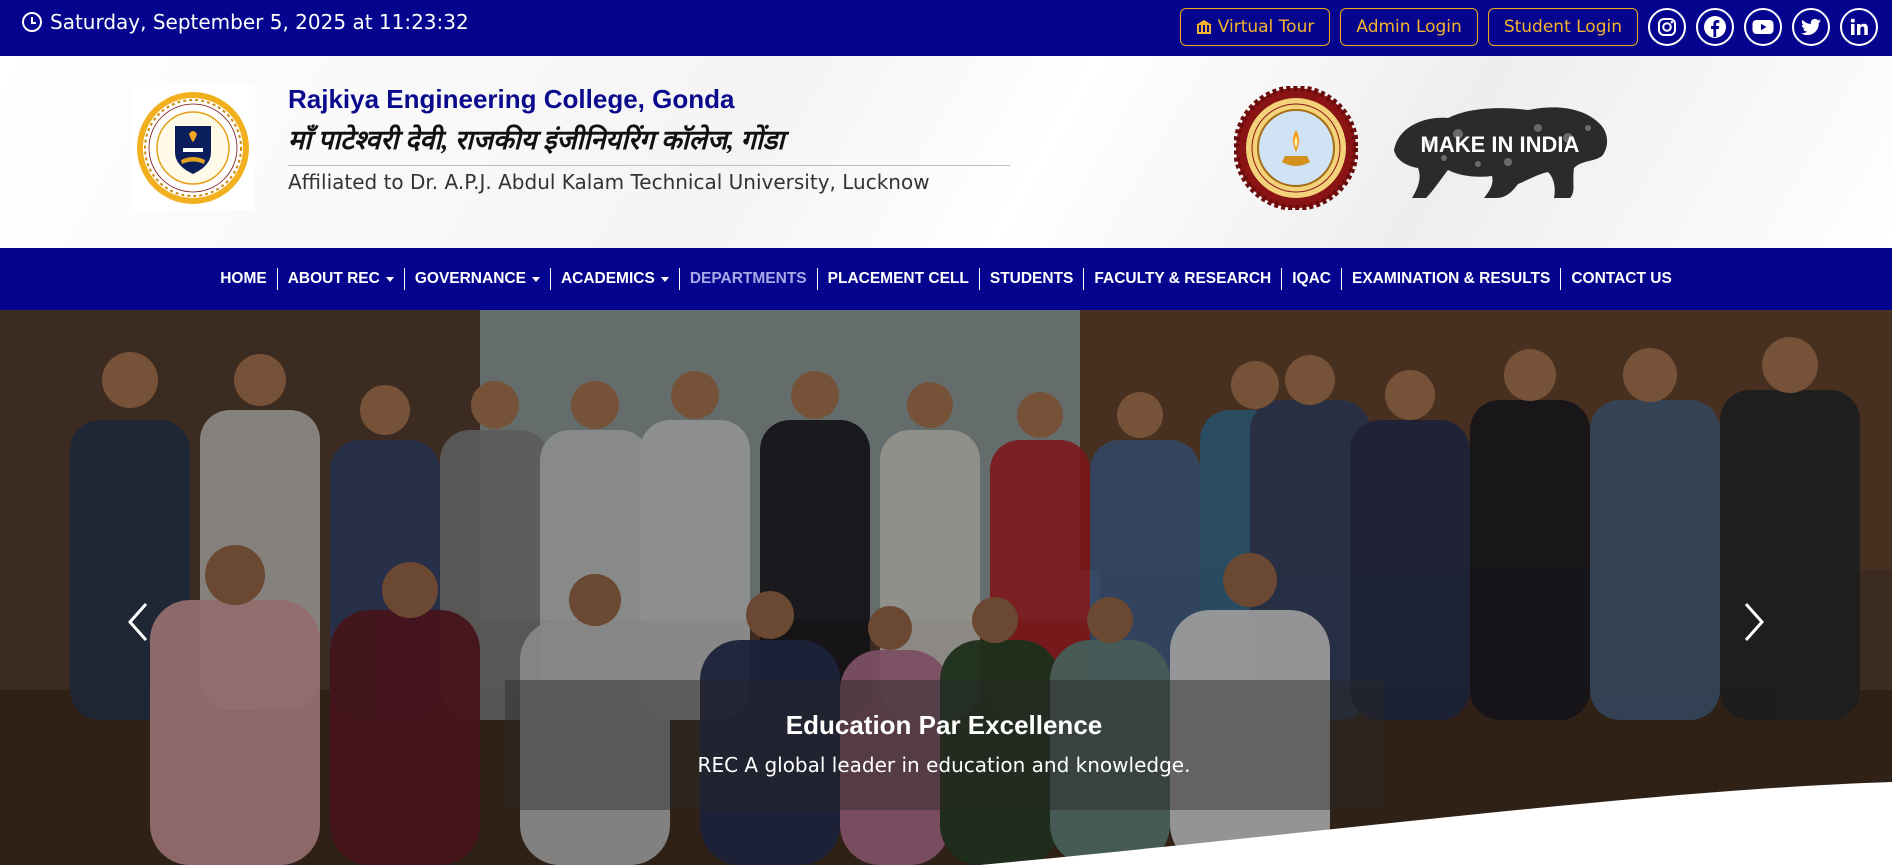 The width and height of the screenshot is (1892, 865). I want to click on admin-login-button: Admin Login, so click(1409, 27).